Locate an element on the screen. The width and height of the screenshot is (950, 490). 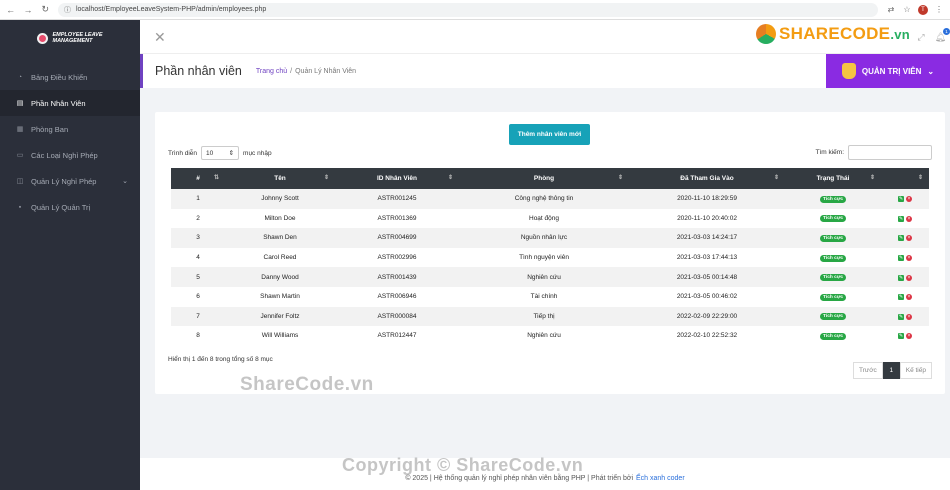
reload-icon: ↻ is located at coordinates (45, 9).